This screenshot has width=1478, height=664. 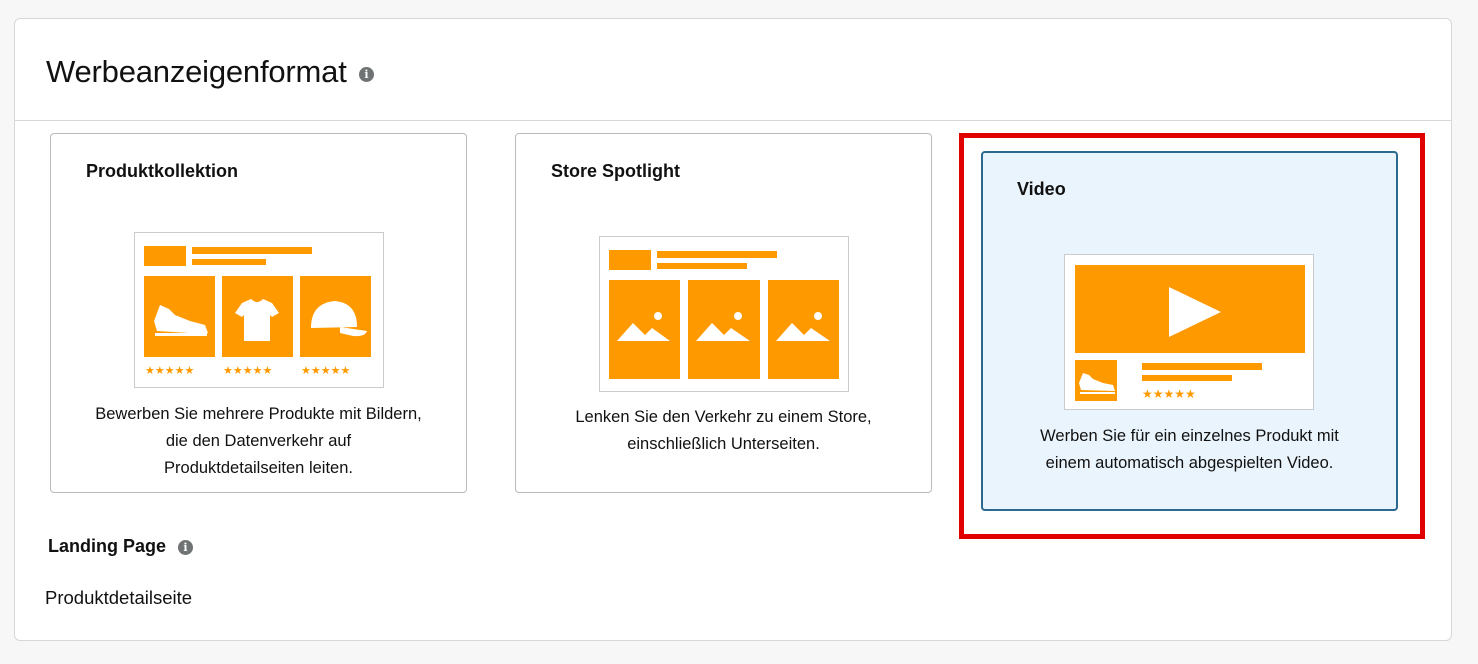 I want to click on video-illustration: ★★★★★, so click(x=1189, y=332).